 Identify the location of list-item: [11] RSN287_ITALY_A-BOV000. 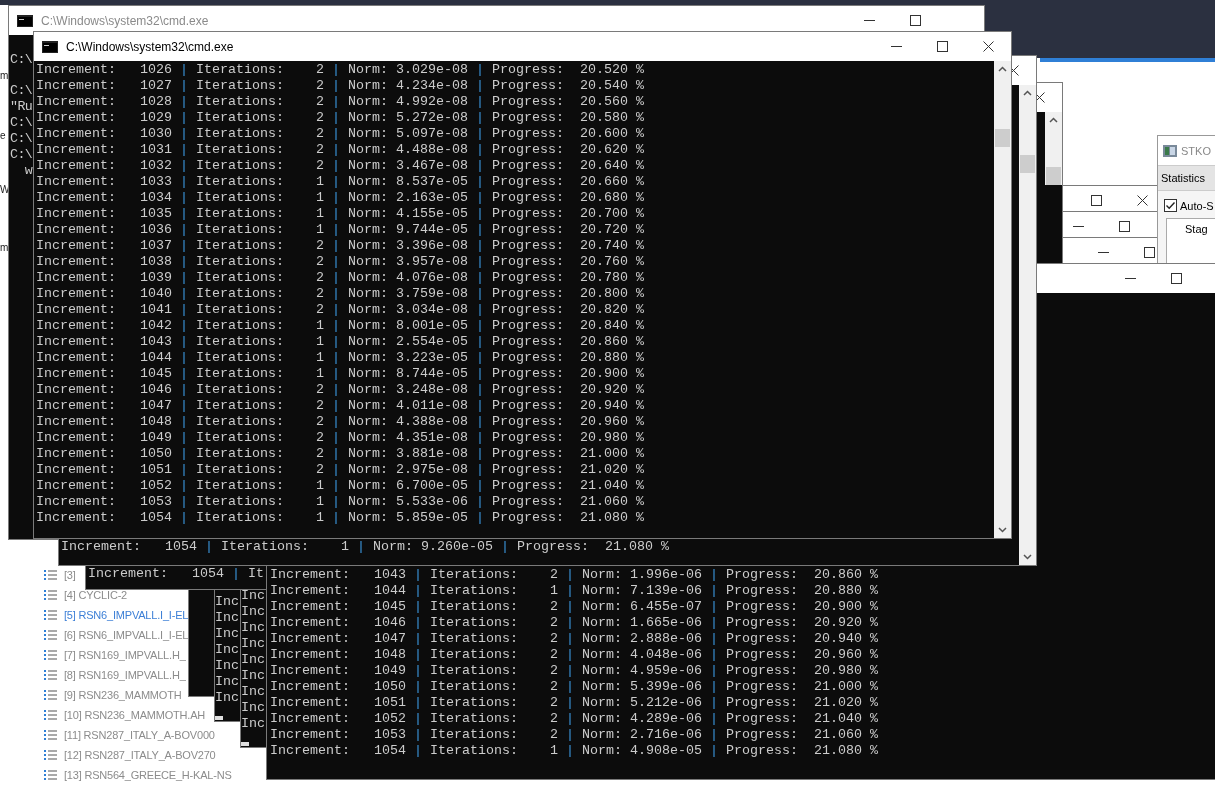
(139, 735).